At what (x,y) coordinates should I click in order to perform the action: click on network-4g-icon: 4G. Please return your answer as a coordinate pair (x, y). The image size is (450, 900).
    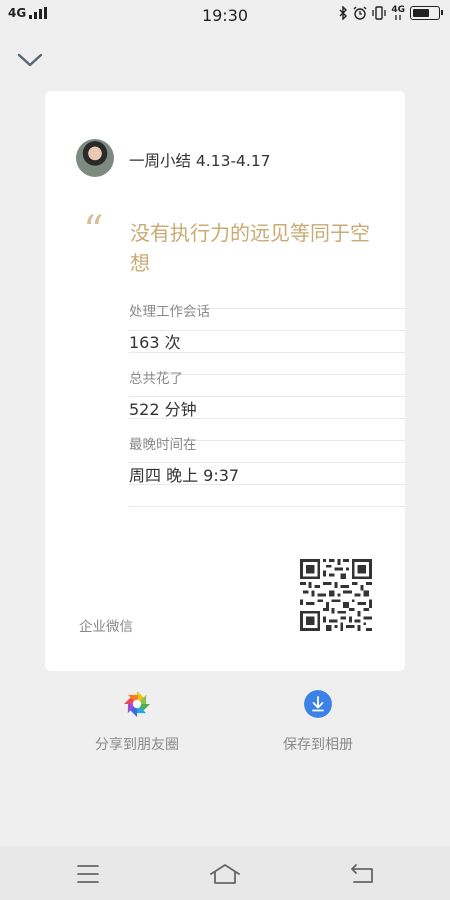
    Looking at the image, I should click on (398, 13).